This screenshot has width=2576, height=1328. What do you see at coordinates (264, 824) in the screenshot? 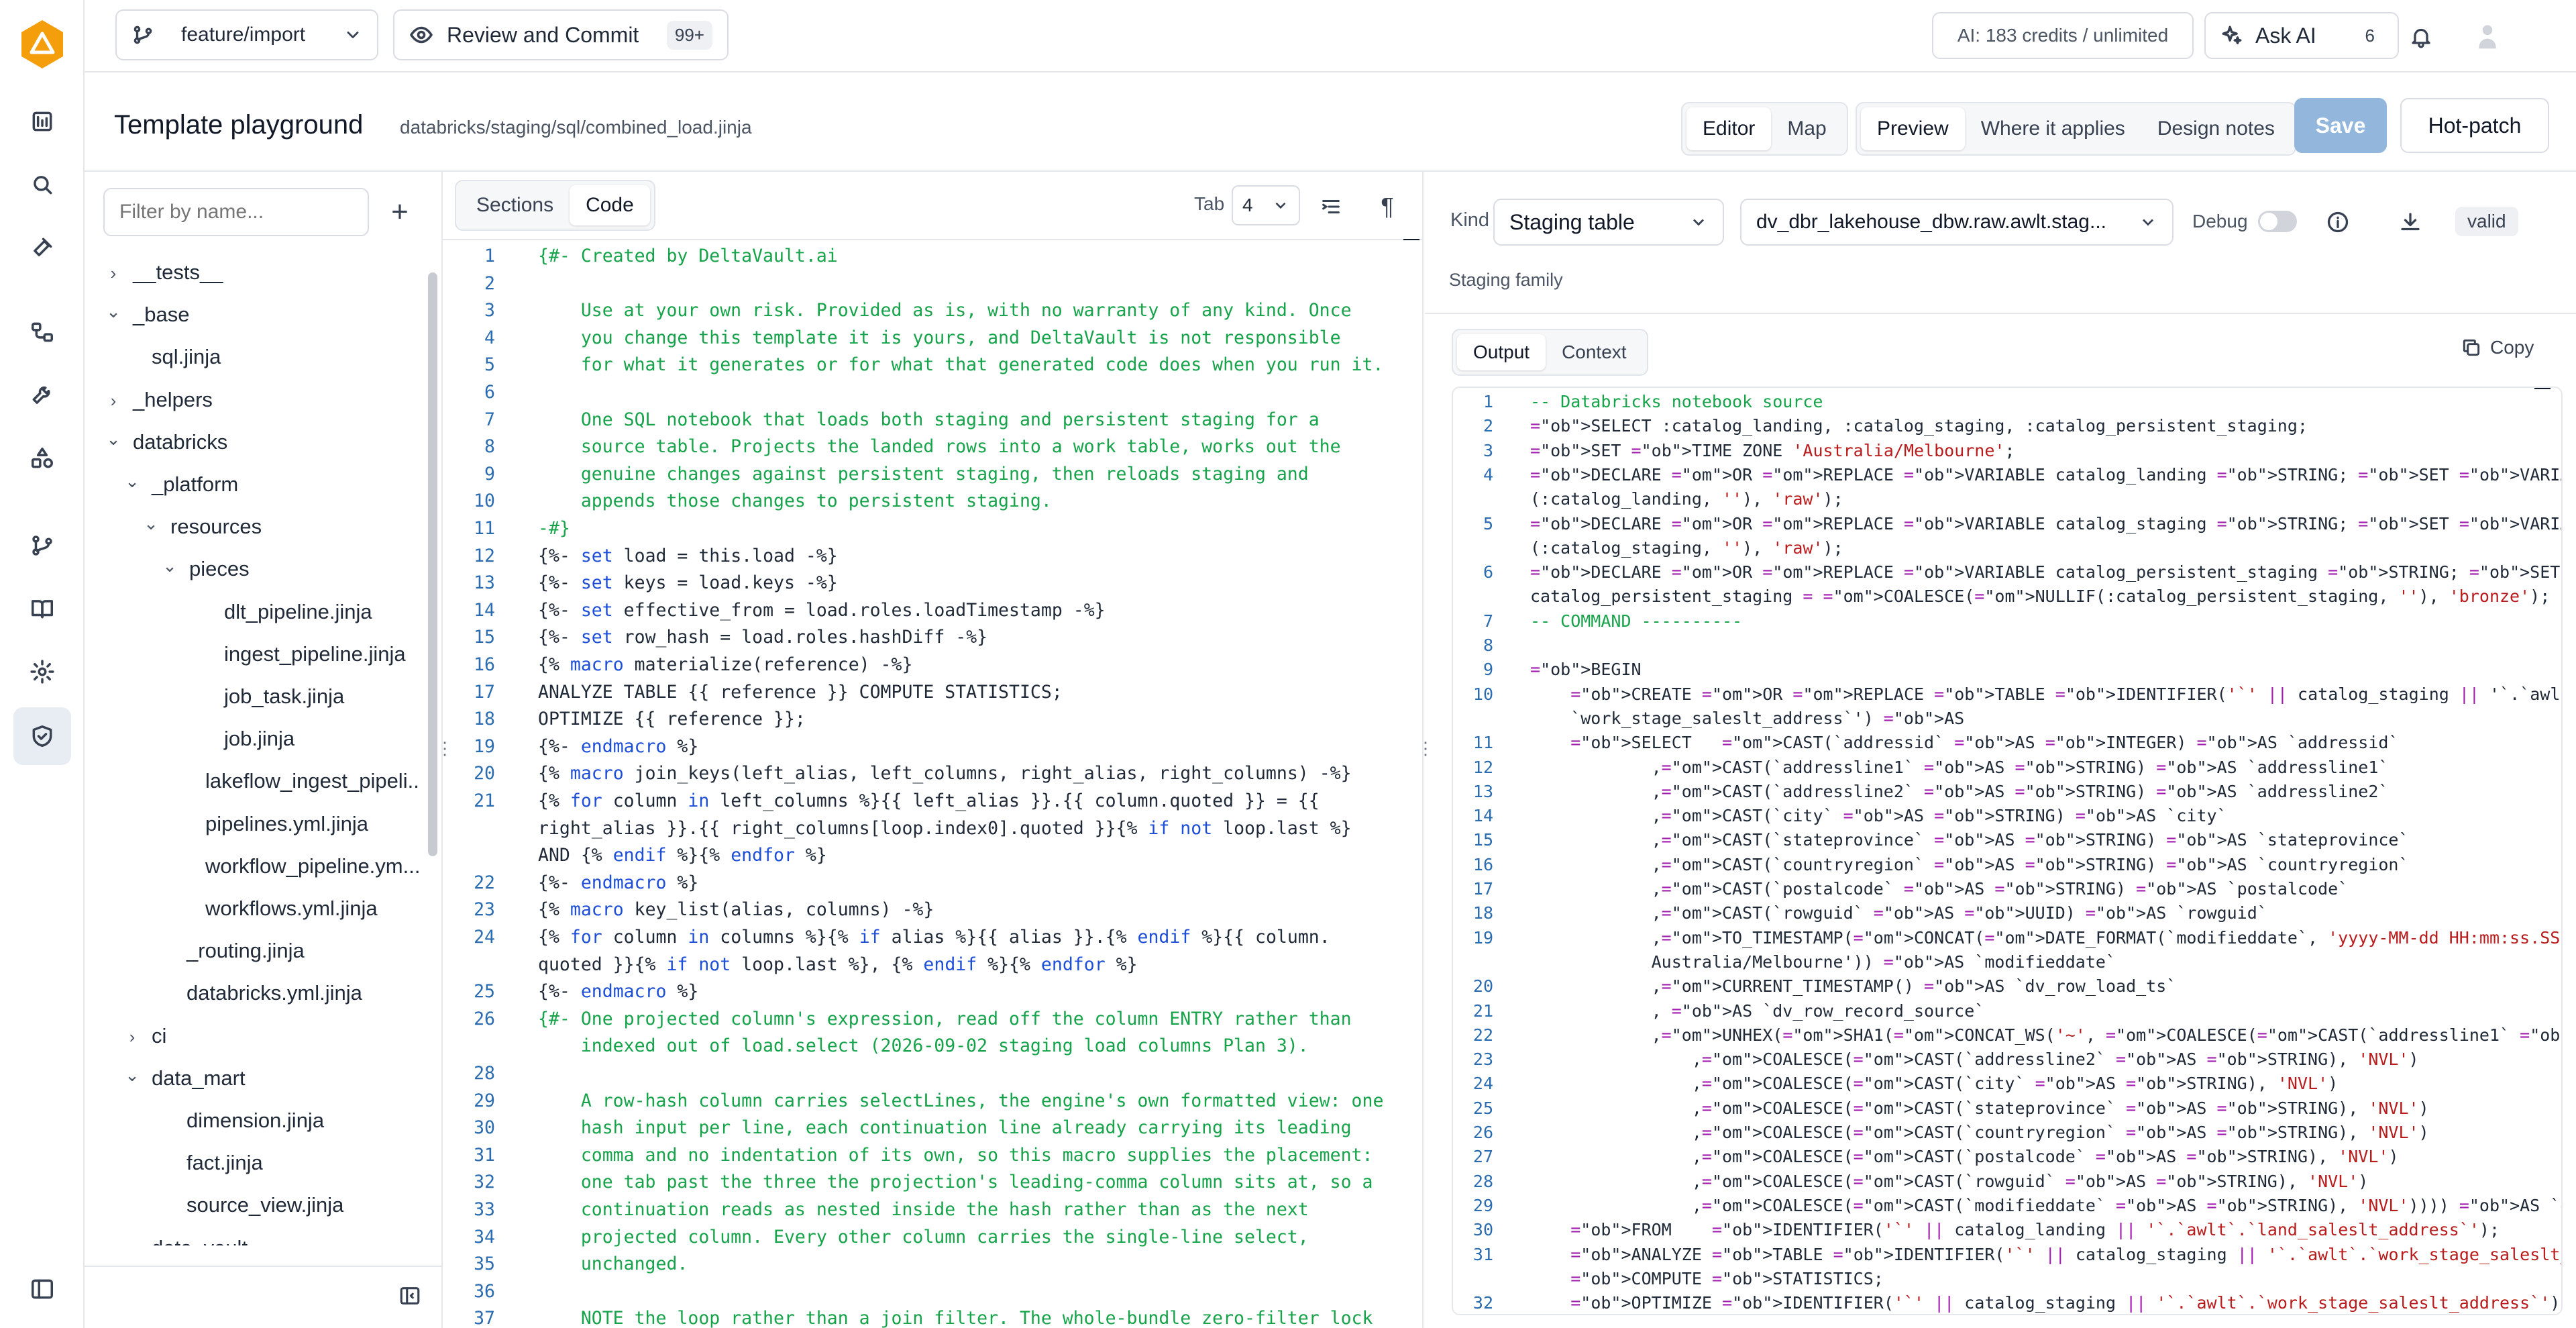
I see `tree-item: pipelines.yml.jinja` at bounding box center [264, 824].